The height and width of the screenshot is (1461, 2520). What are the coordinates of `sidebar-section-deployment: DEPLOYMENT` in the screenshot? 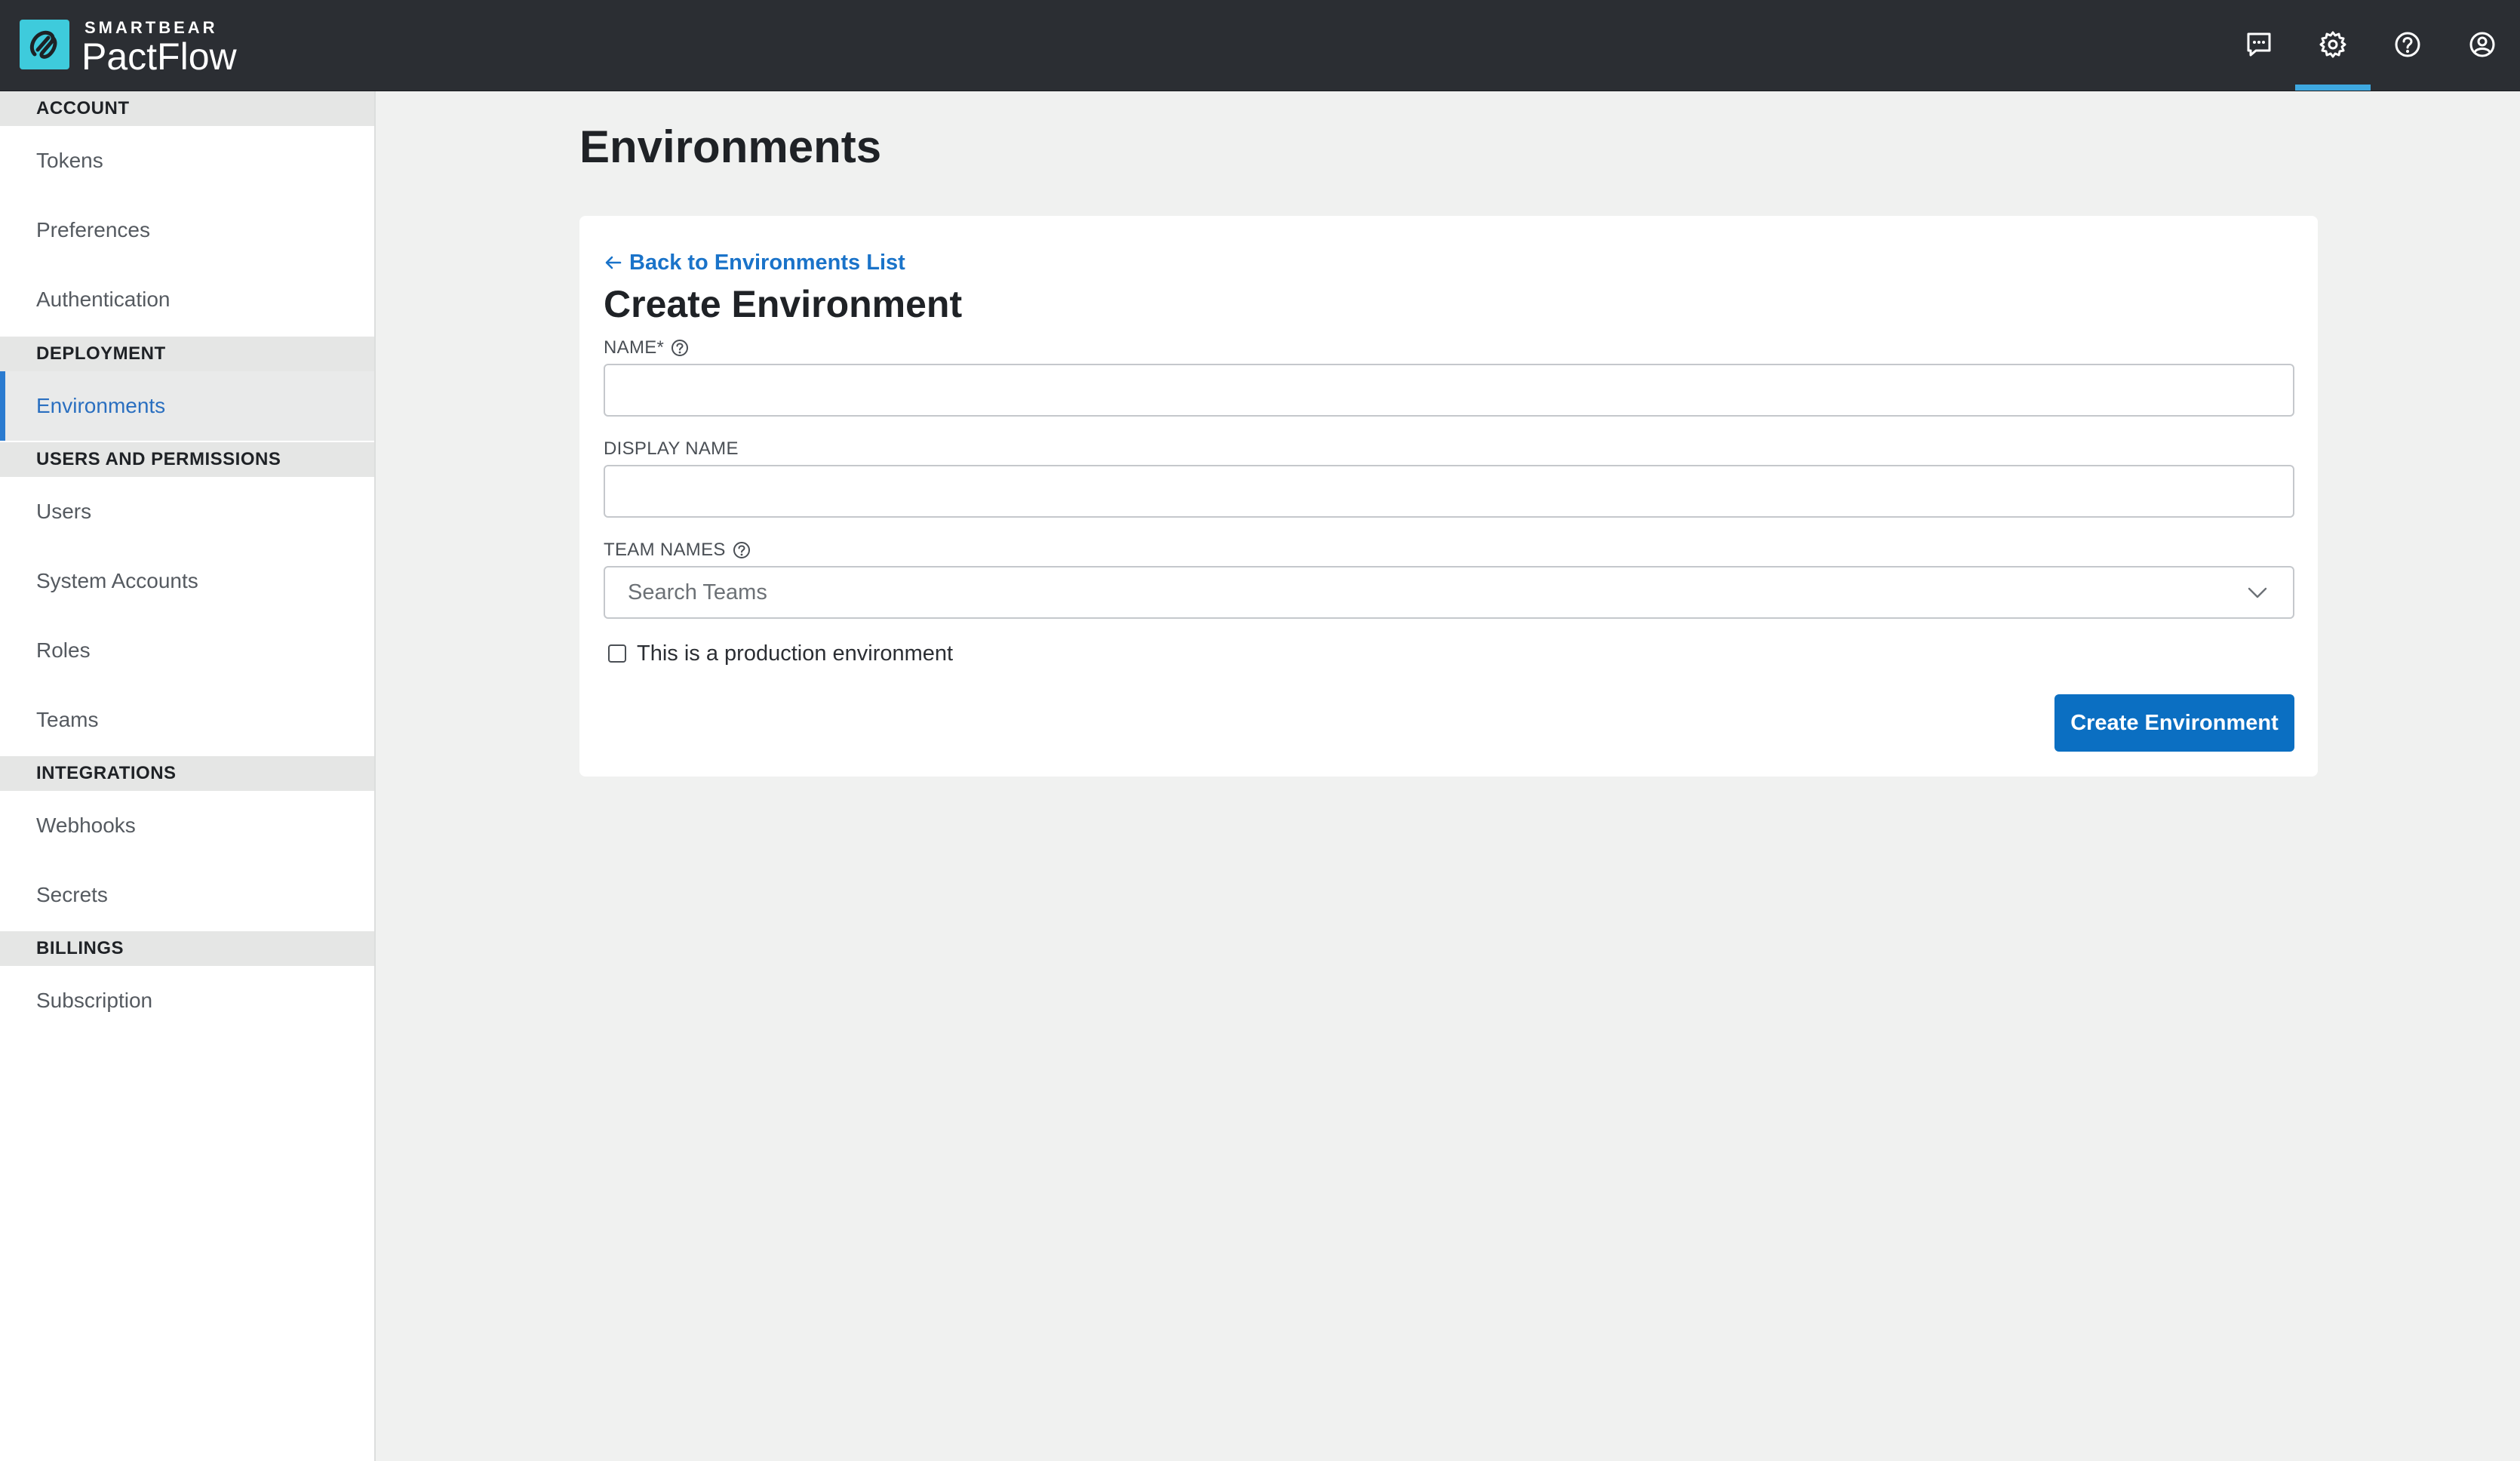 It's located at (187, 354).